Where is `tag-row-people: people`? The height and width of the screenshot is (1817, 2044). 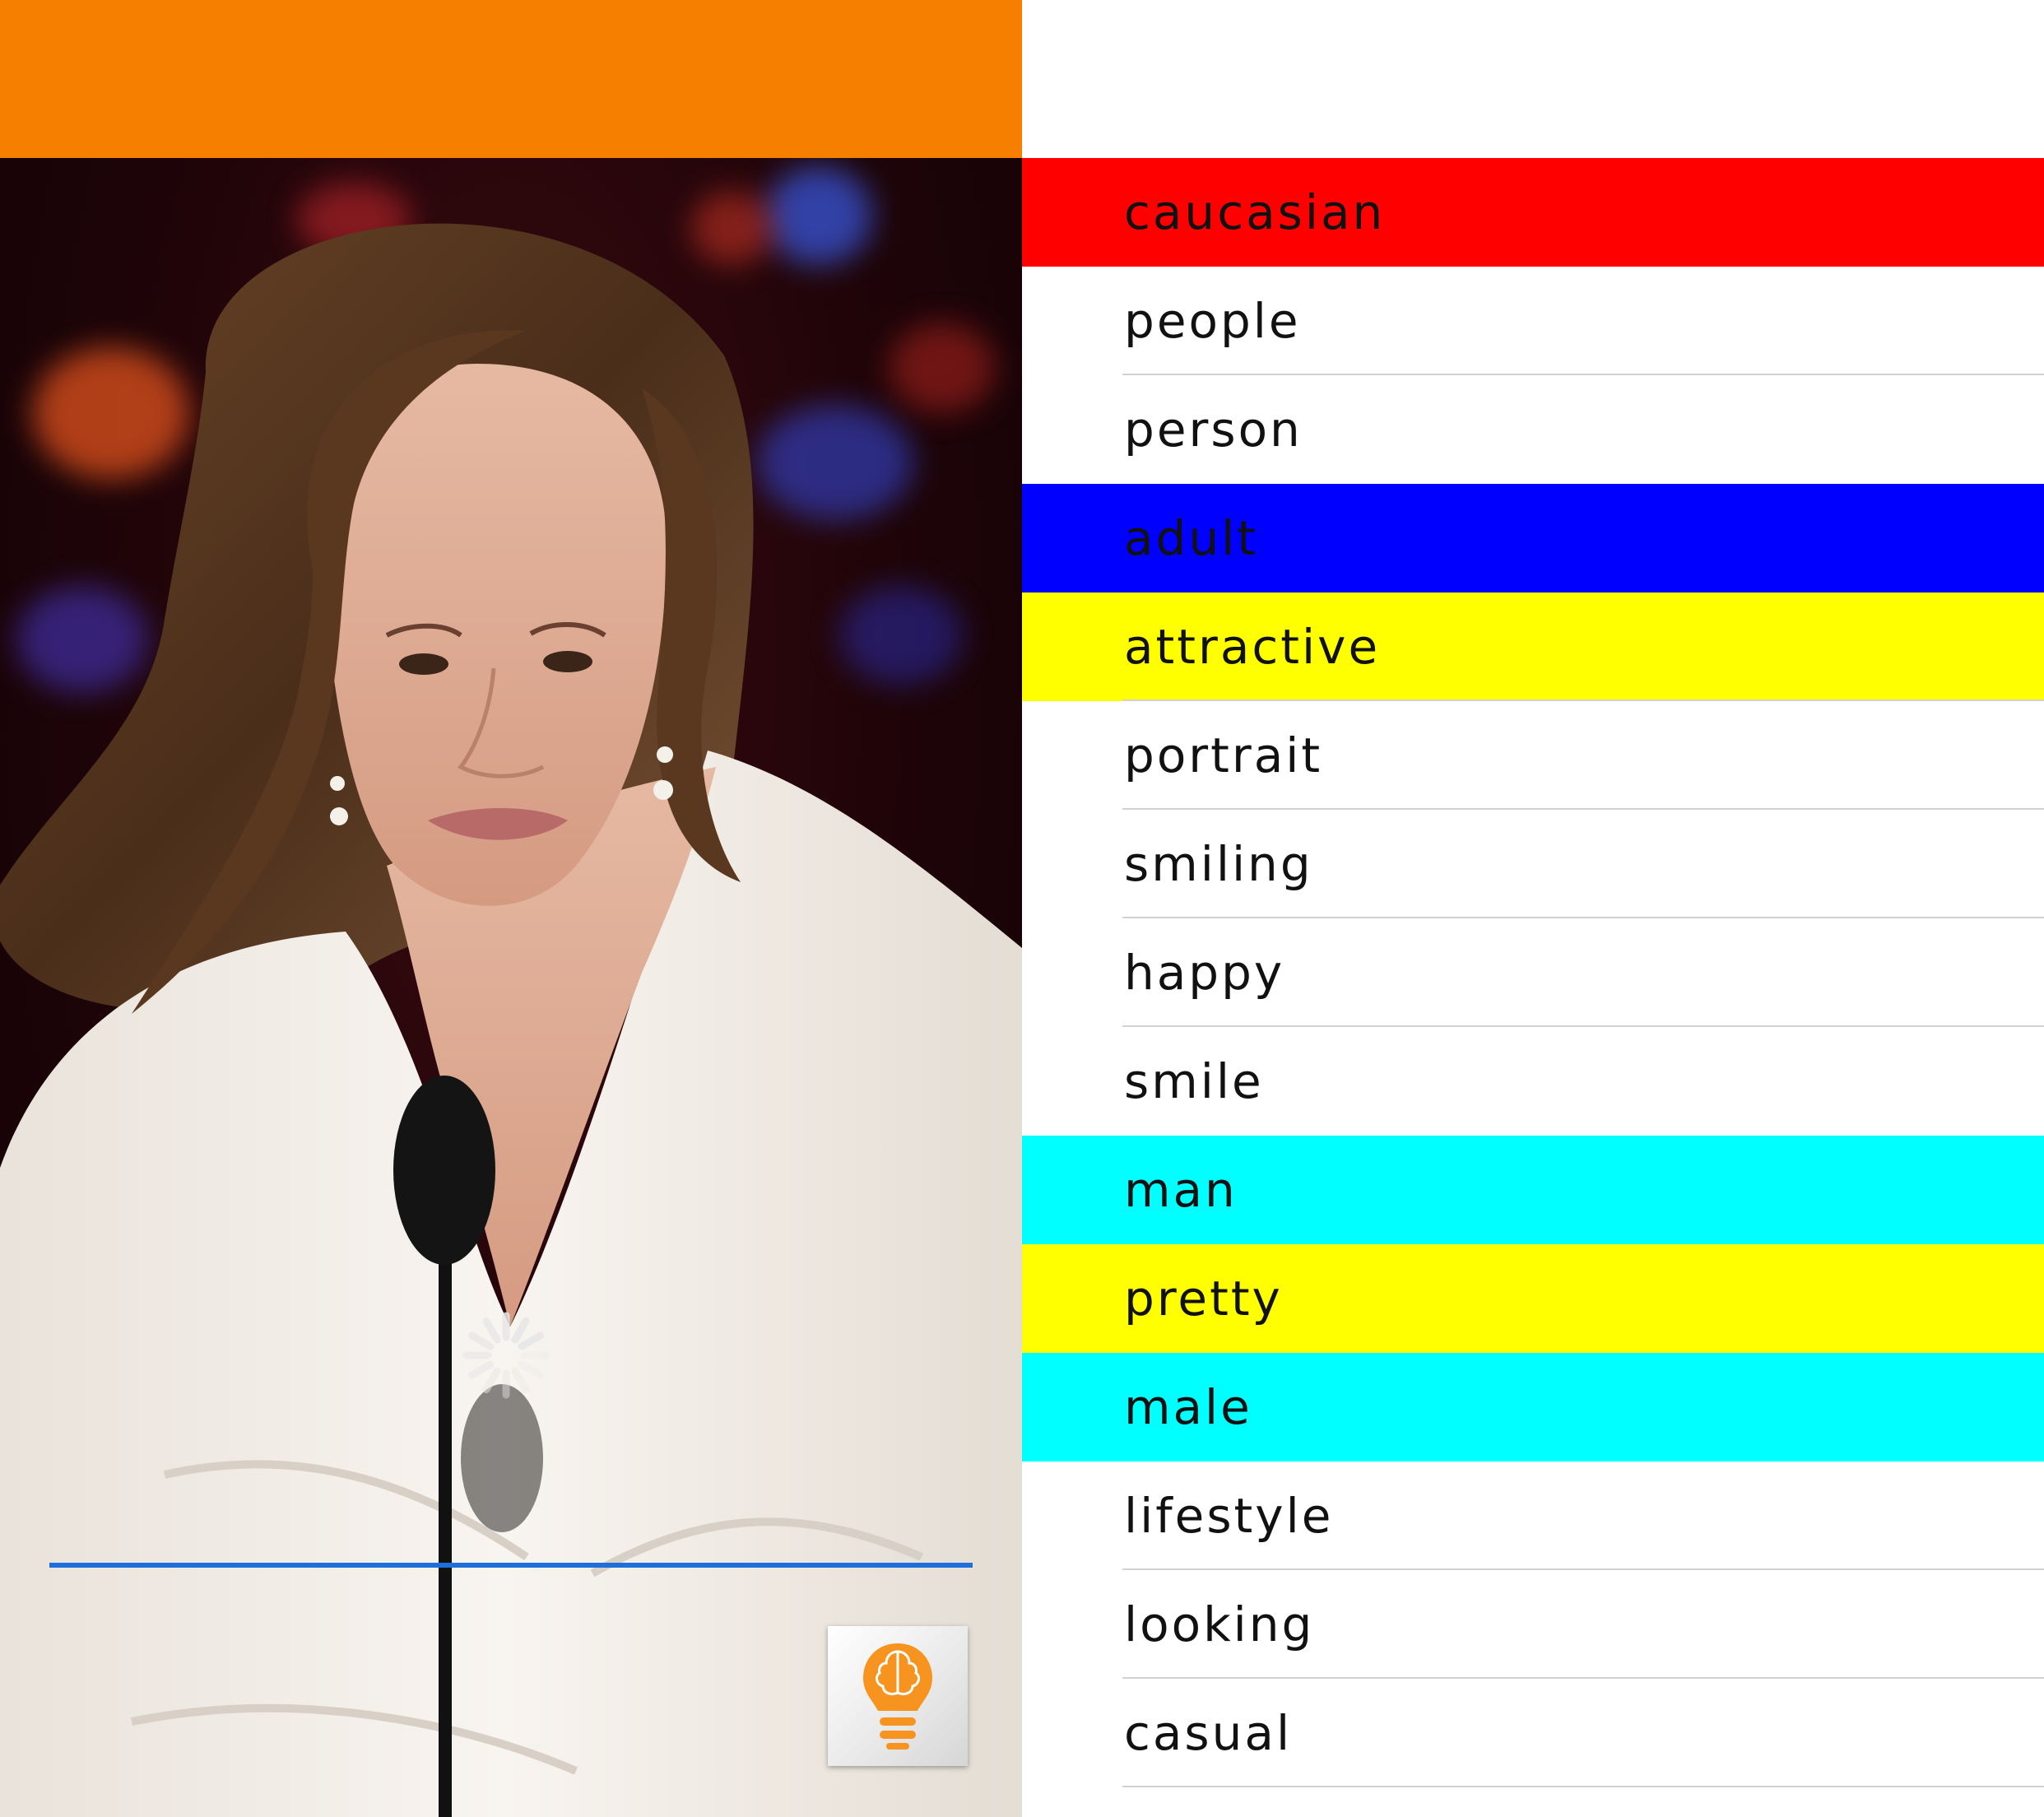
tag-row-people: people is located at coordinates (1533, 321).